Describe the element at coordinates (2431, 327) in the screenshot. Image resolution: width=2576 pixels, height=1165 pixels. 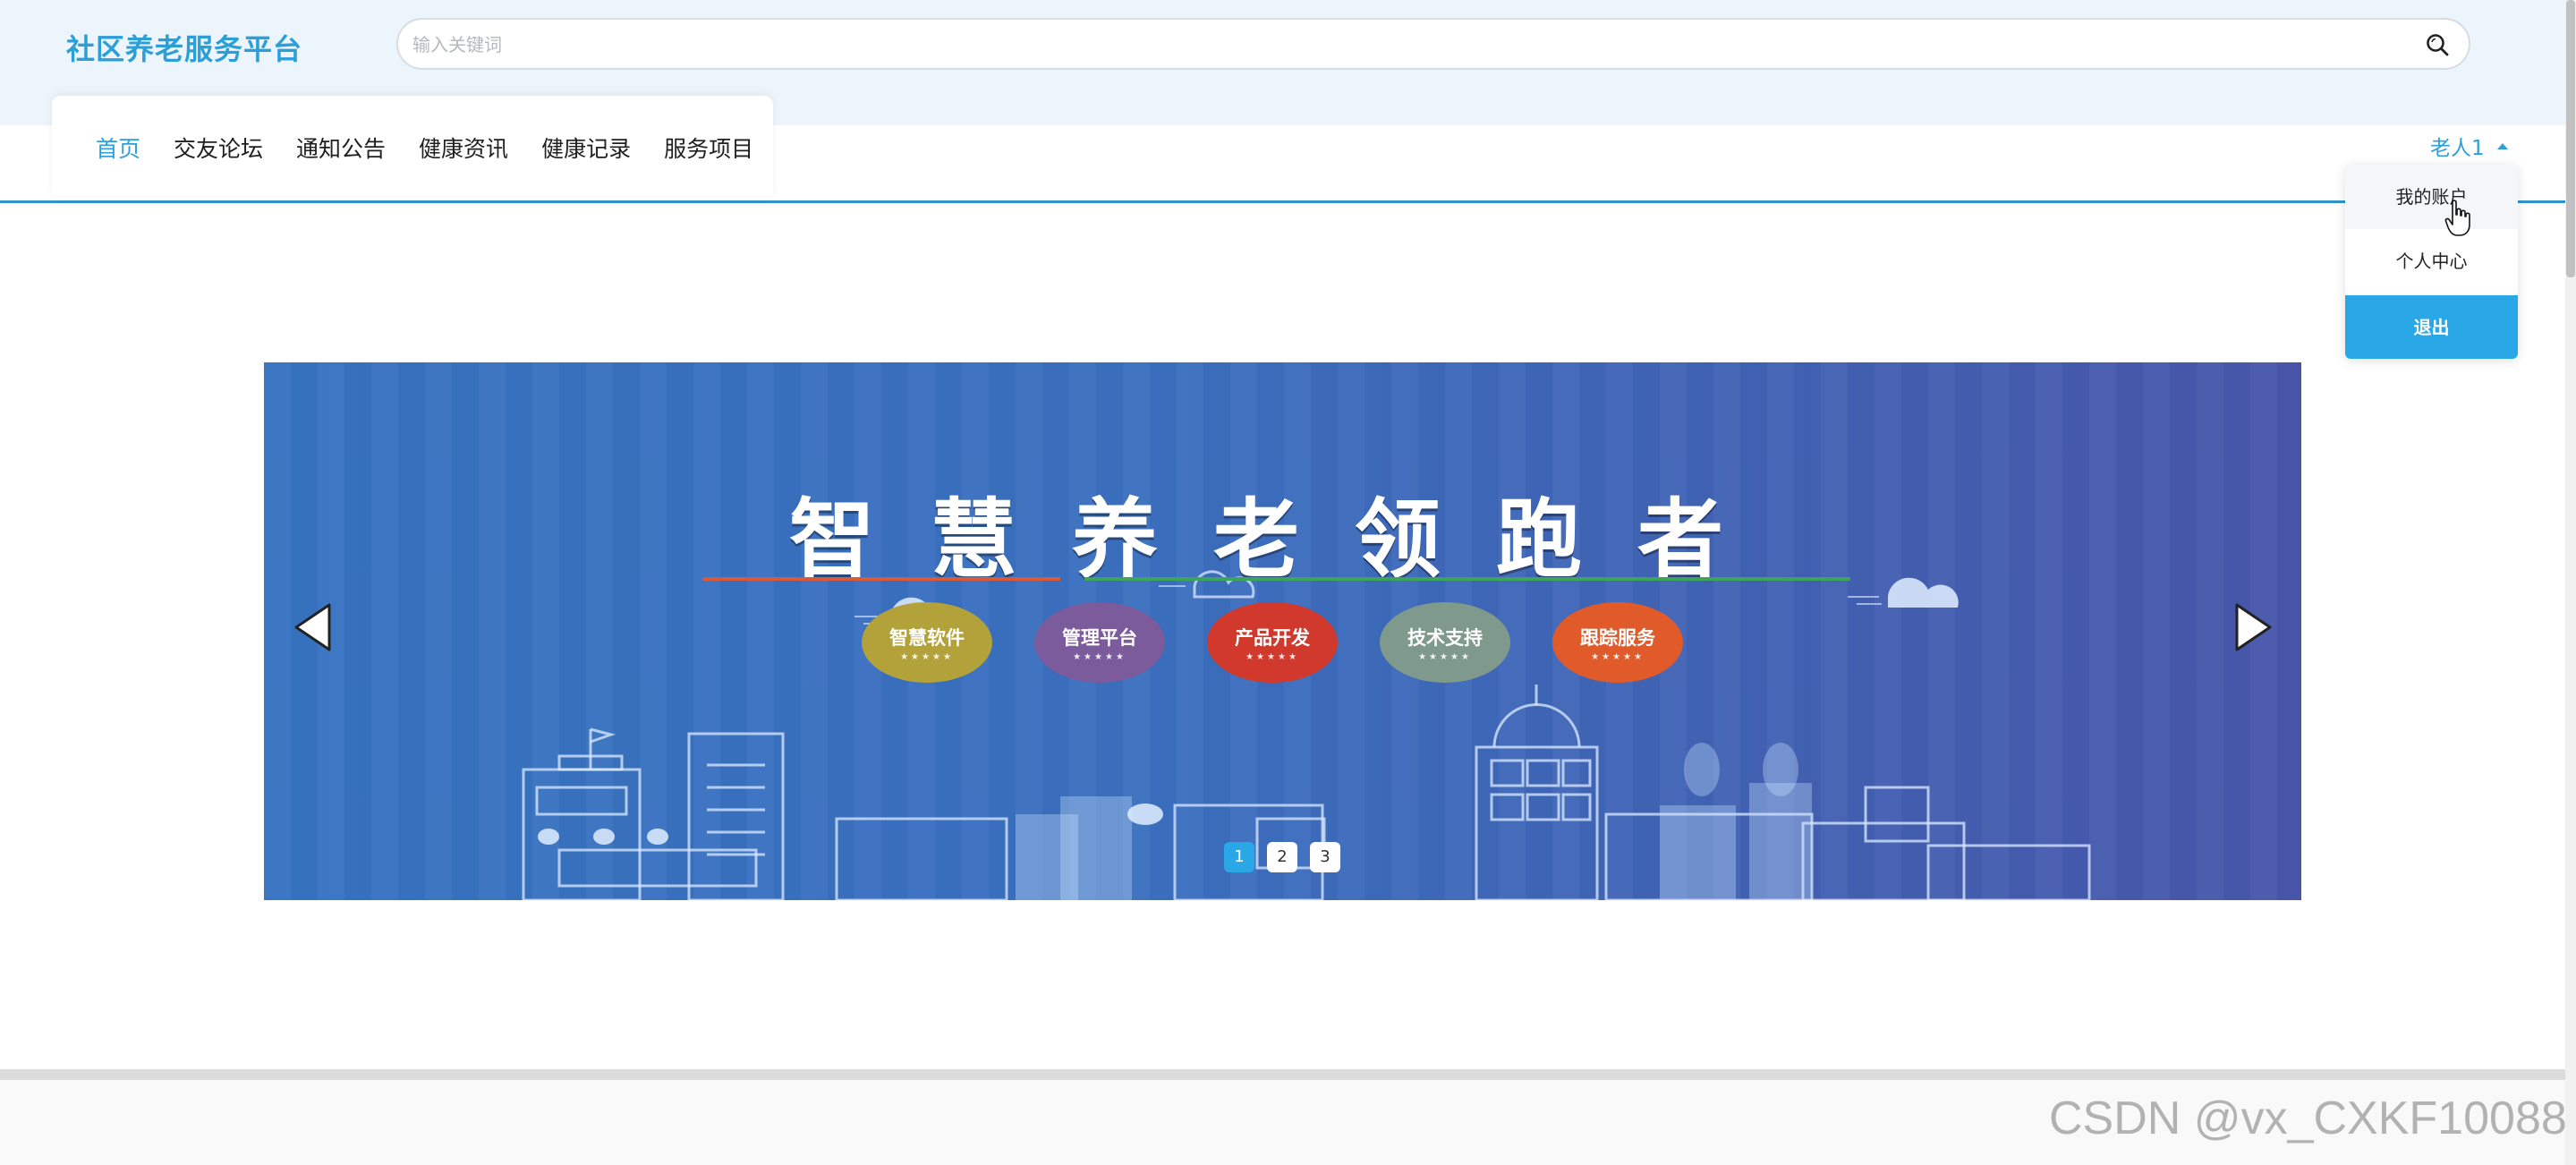
I see `logout-button: 退出` at that location.